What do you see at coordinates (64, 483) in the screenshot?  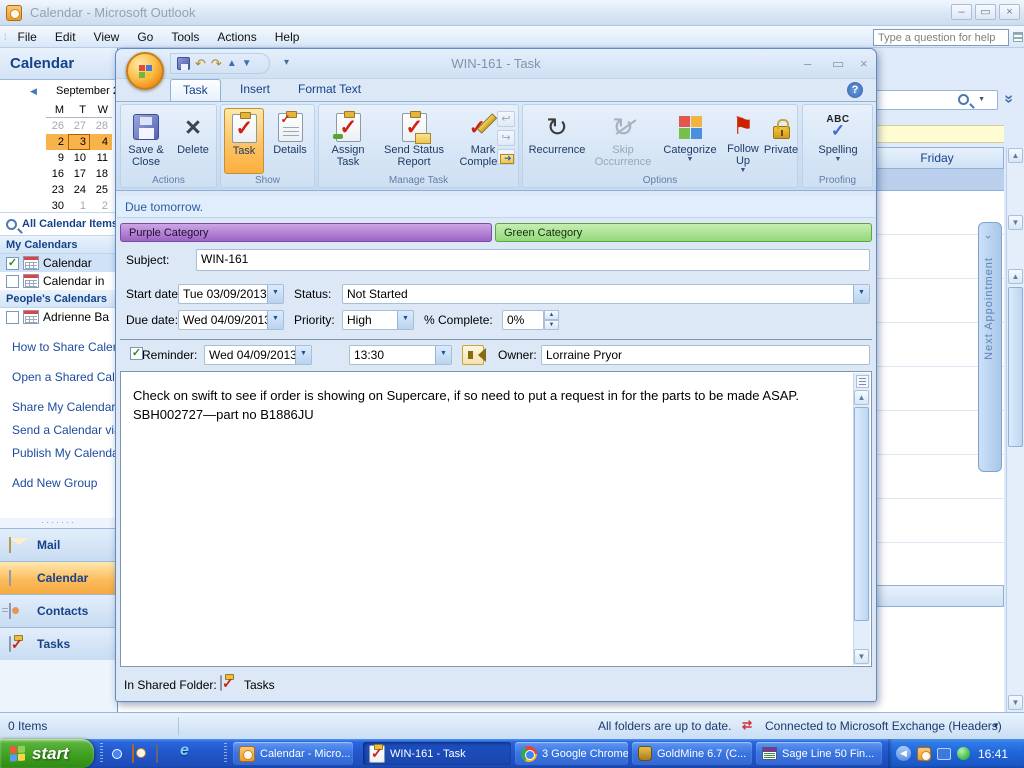 I see `link-add-new-group: Add New Group` at bounding box center [64, 483].